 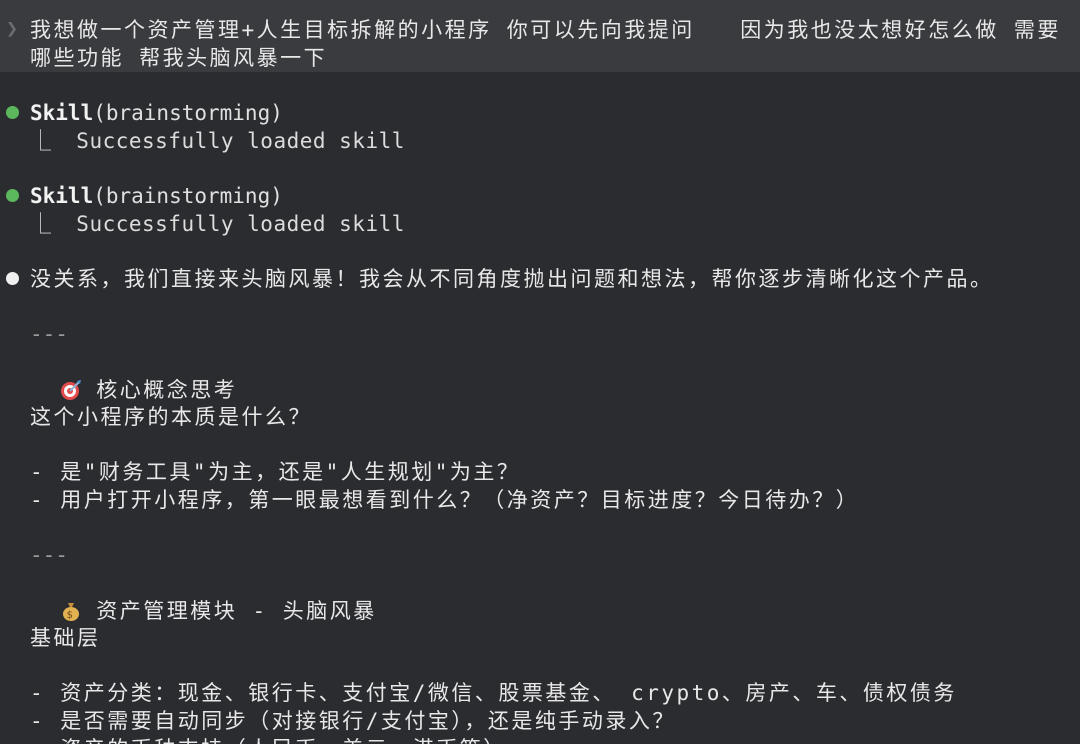 What do you see at coordinates (236, 611) in the screenshot?
I see `section-heading-text: 资产管理模块 - 头脑风暴` at bounding box center [236, 611].